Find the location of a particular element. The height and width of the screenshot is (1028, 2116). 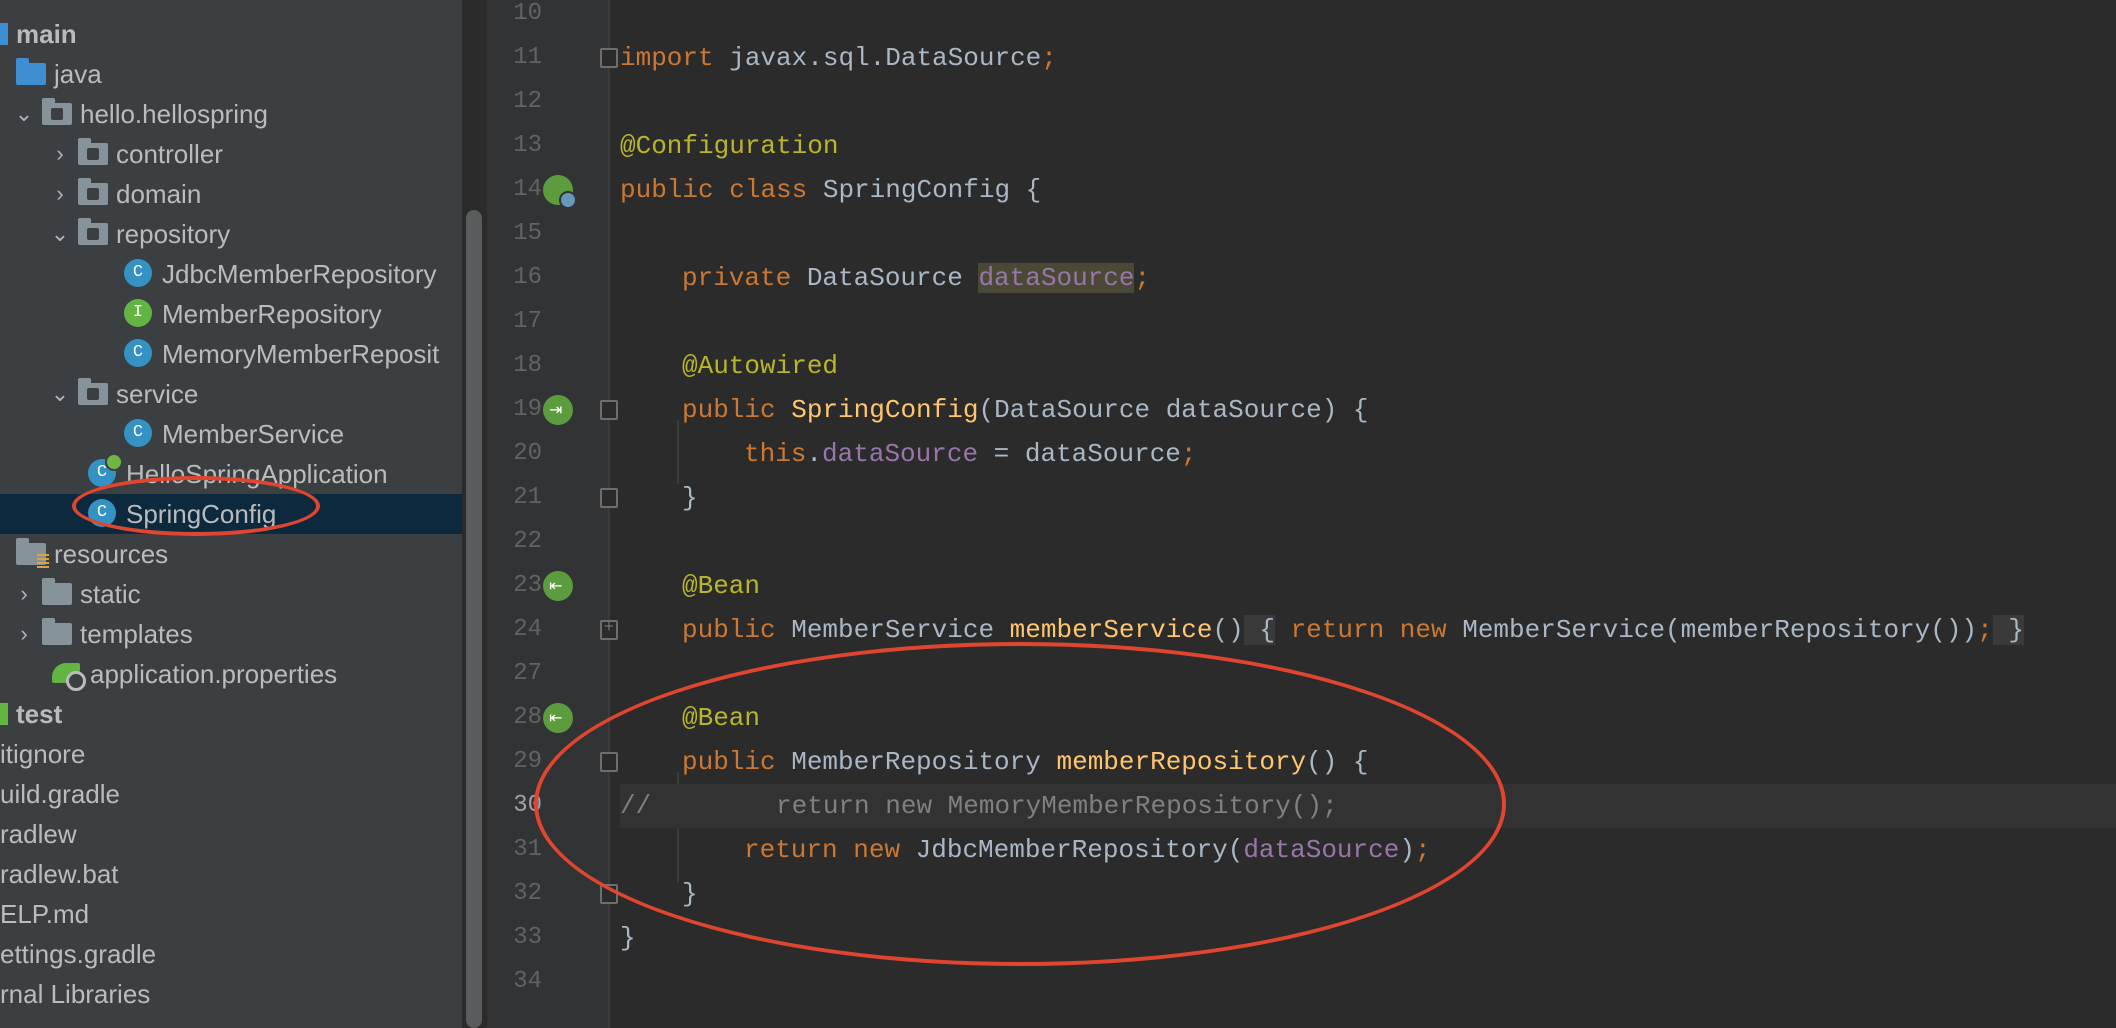

keyword: import is located at coordinates (667, 58).